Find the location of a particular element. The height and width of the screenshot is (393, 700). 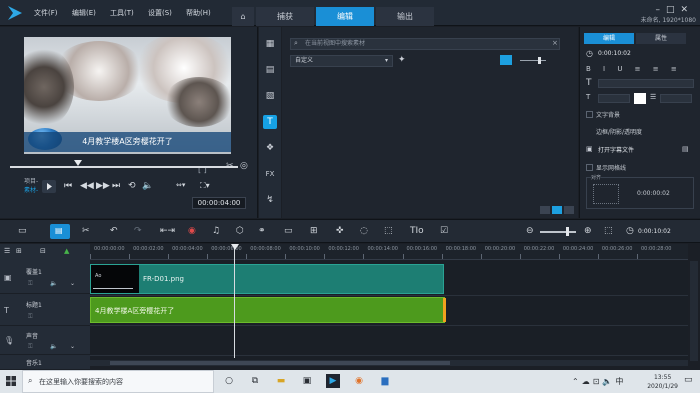

border-shadow-label: 边框/阴影/透明度 is located at coordinates (619, 131).